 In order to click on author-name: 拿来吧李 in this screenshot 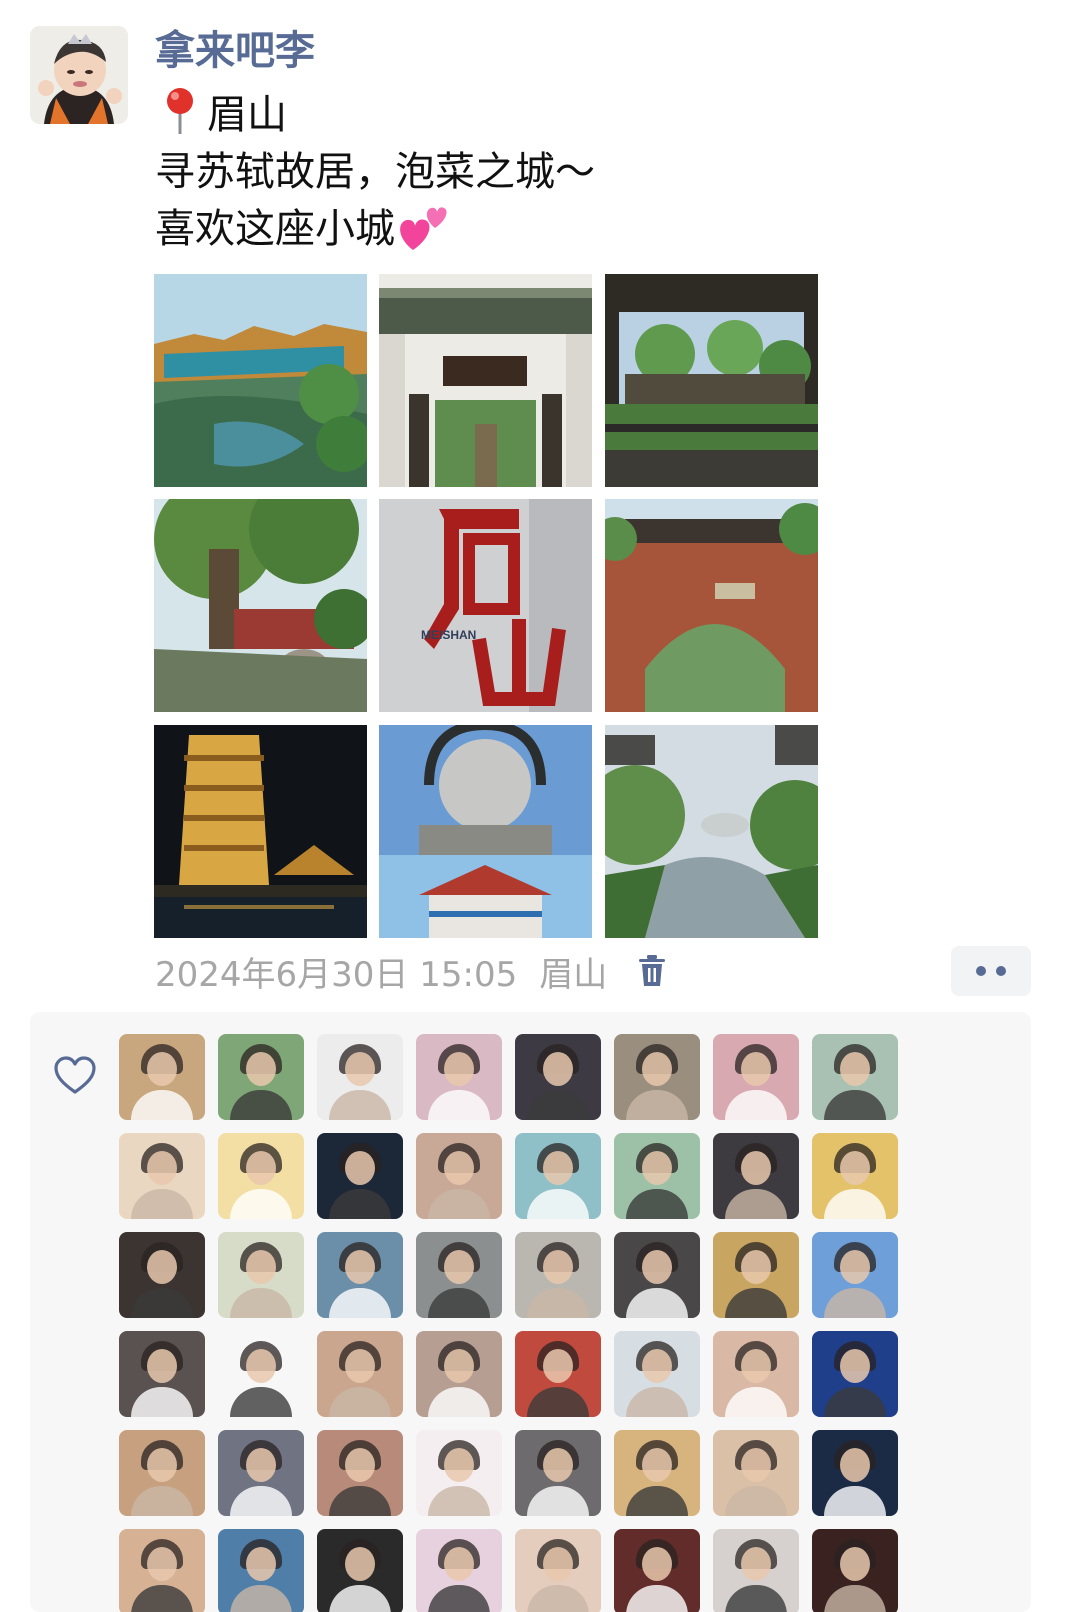, I will do `click(235, 51)`.